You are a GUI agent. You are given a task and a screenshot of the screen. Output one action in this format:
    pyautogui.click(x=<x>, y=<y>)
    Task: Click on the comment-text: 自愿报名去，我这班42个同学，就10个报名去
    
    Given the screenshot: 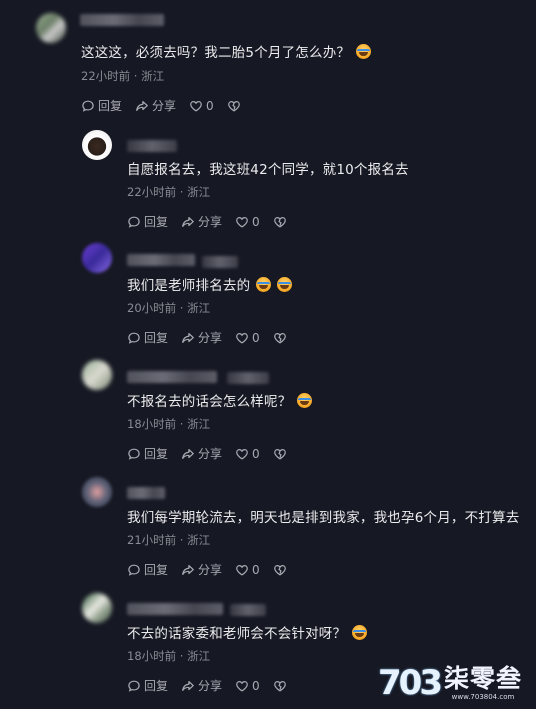 What is the action you would take?
    pyautogui.click(x=268, y=170)
    